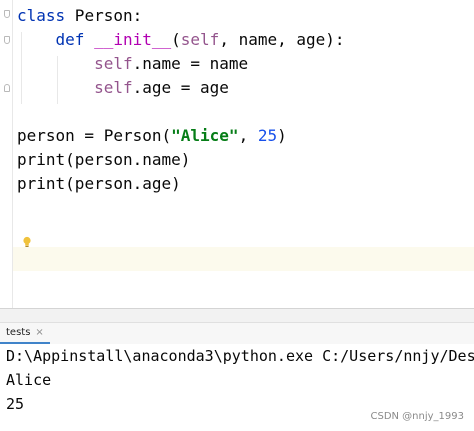  What do you see at coordinates (282, 135) in the screenshot?
I see `code-token: )` at bounding box center [282, 135].